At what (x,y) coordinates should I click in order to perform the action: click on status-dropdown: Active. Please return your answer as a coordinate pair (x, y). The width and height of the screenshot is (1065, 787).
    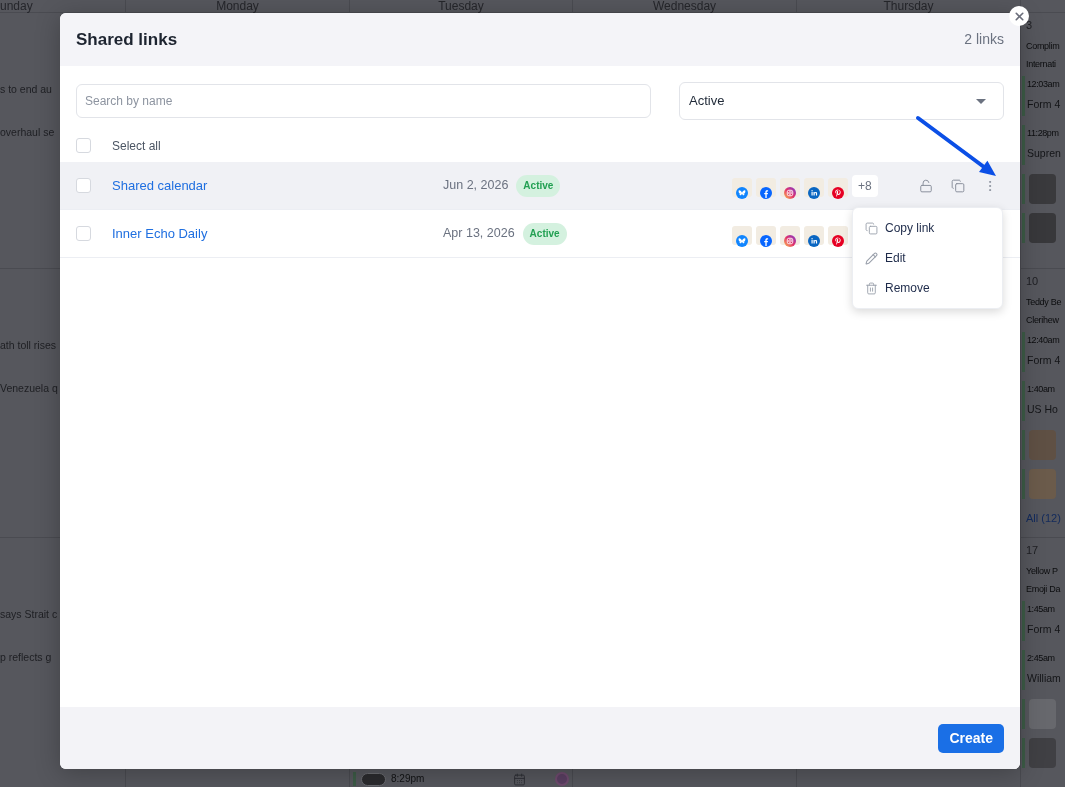
    Looking at the image, I should click on (841, 101).